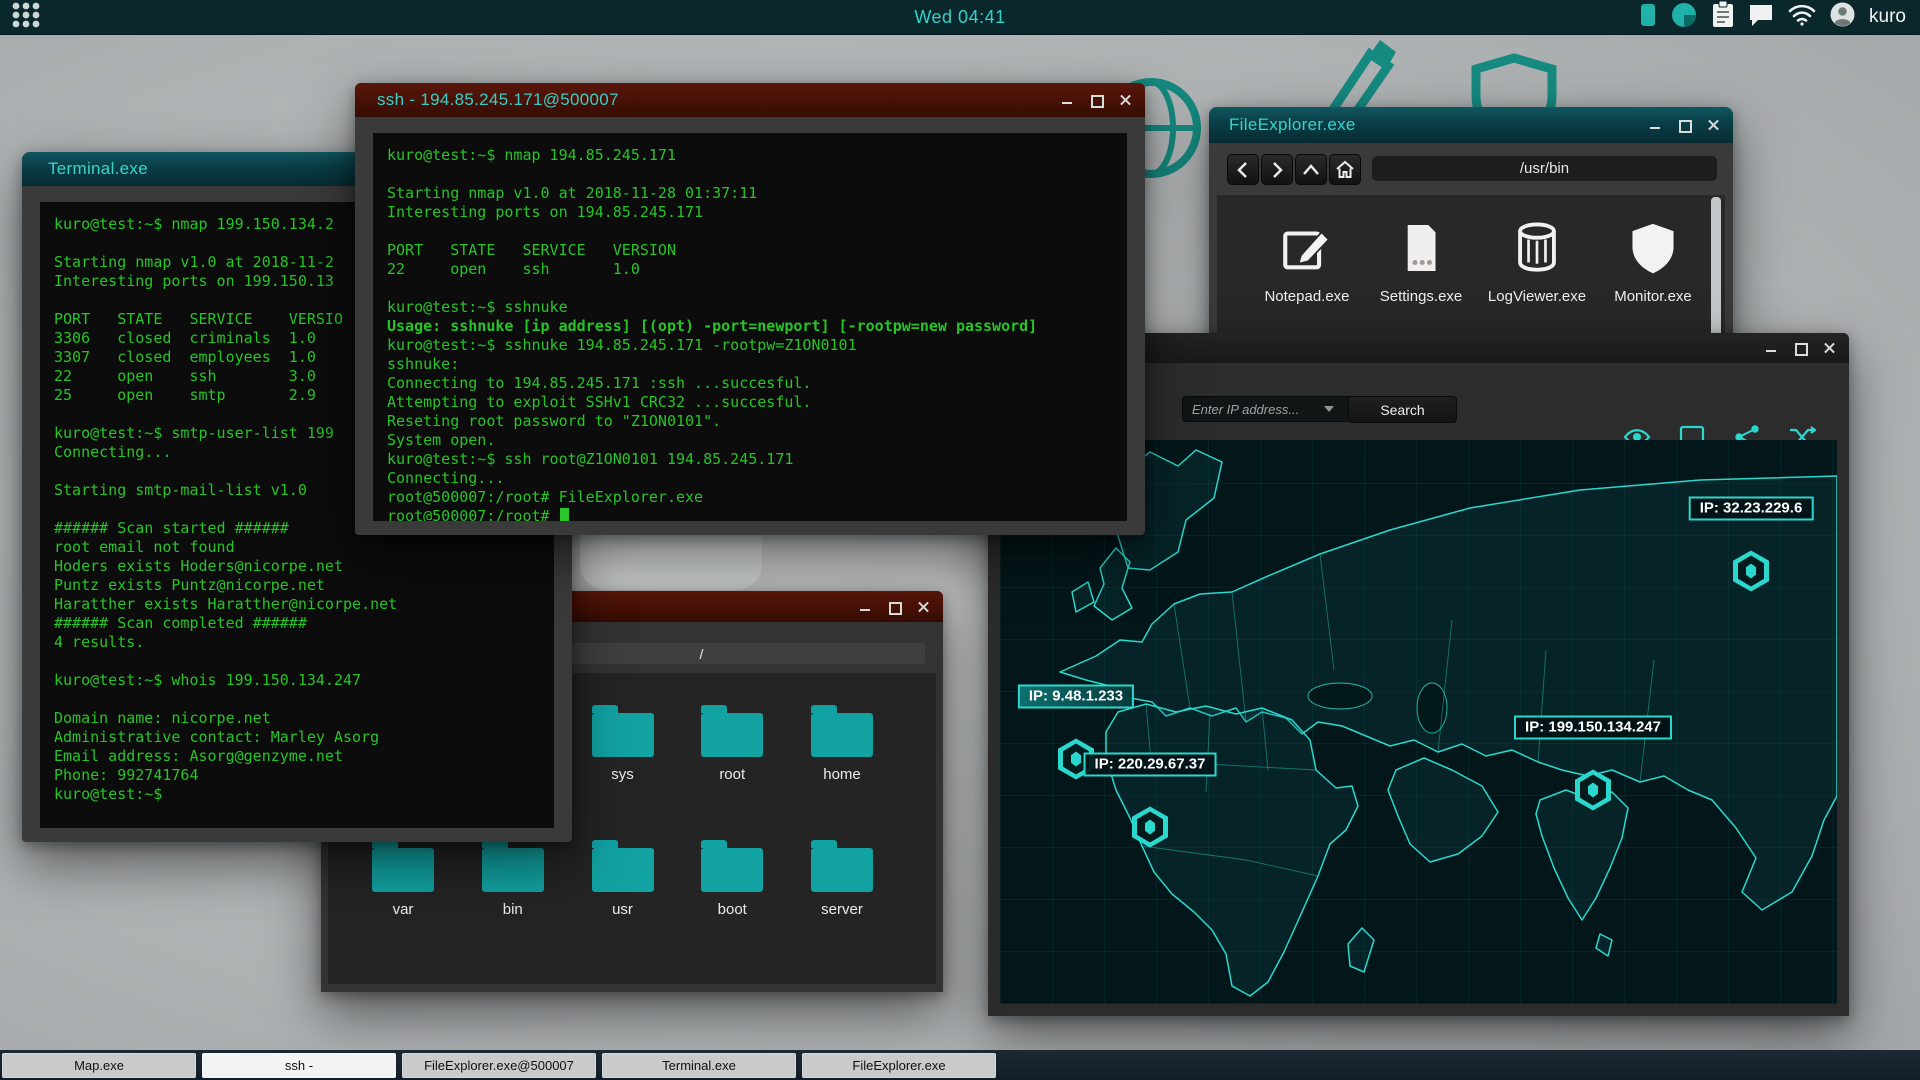 The height and width of the screenshot is (1080, 1920). What do you see at coordinates (554, 421) in the screenshot?
I see `console-line: Reseting root password to "Z1ON0101".` at bounding box center [554, 421].